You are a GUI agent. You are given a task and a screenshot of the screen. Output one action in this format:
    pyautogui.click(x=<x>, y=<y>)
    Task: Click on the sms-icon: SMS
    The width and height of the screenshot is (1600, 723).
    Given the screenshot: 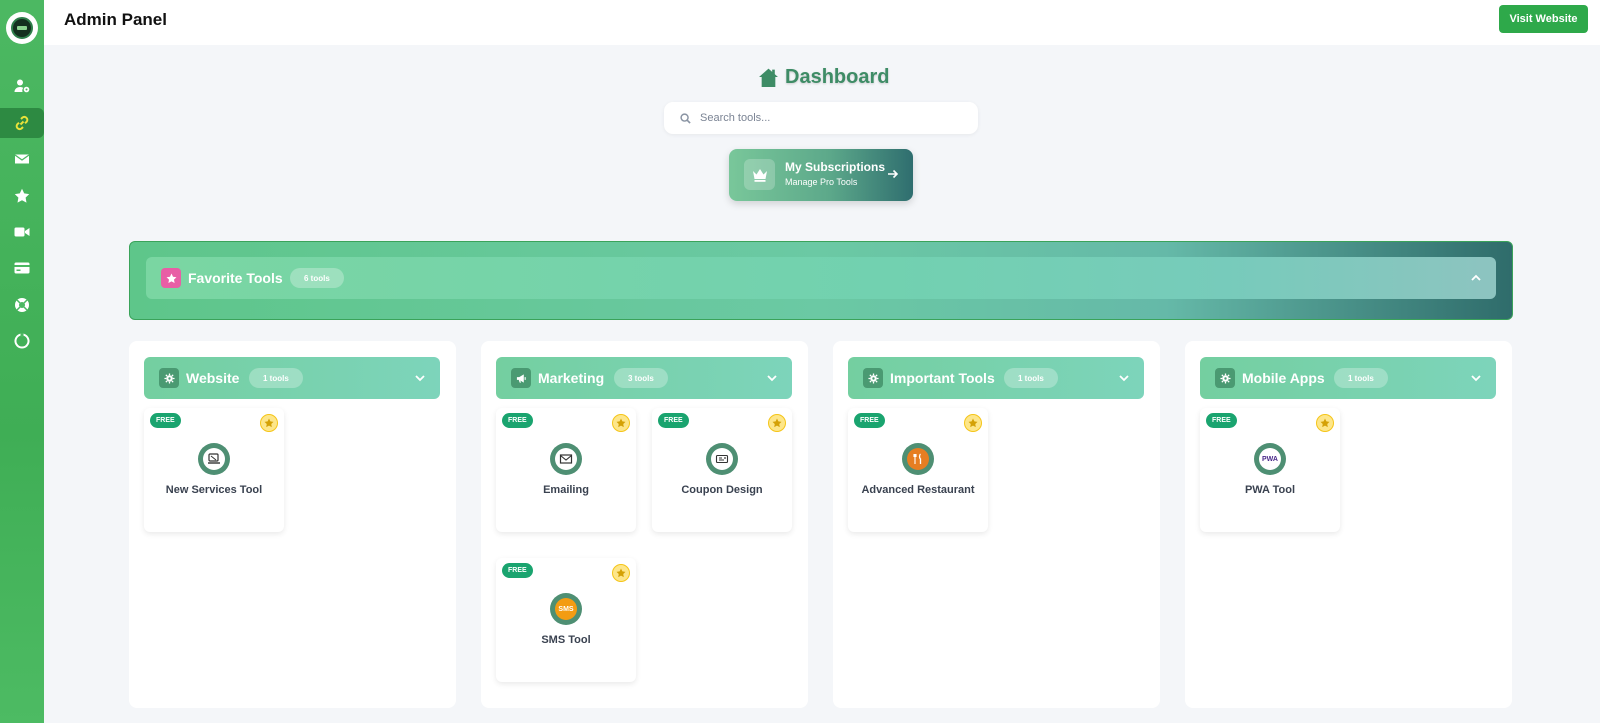 What is the action you would take?
    pyautogui.click(x=566, y=609)
    